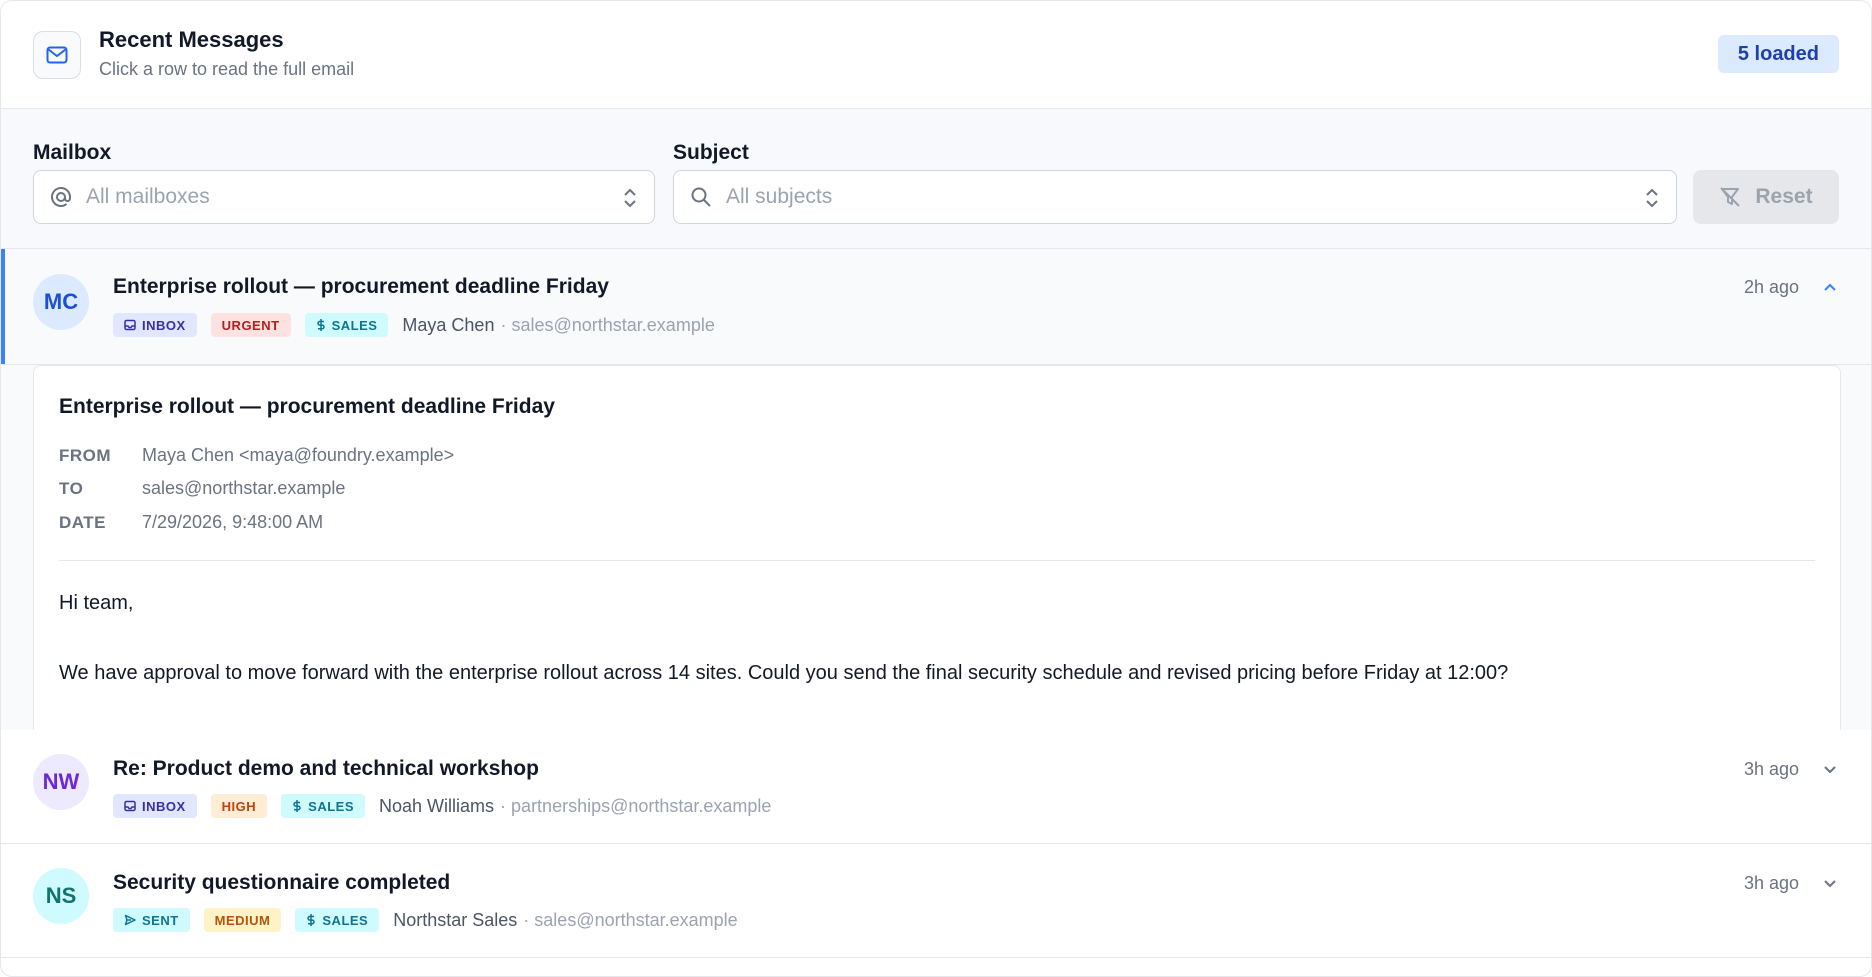 The image size is (1872, 977). What do you see at coordinates (151, 920) in the screenshot?
I see `mailbox-tag: SENT` at bounding box center [151, 920].